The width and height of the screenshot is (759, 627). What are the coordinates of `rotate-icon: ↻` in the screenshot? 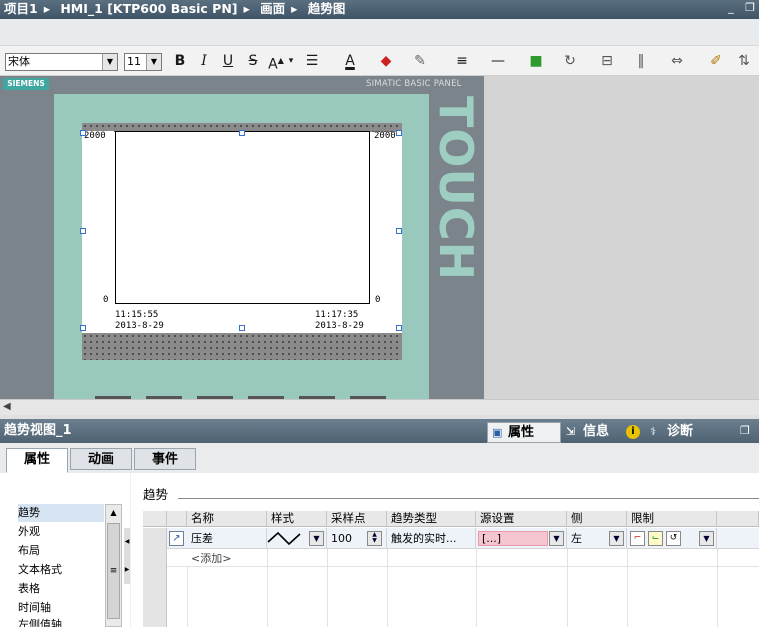 It's located at (570, 61).